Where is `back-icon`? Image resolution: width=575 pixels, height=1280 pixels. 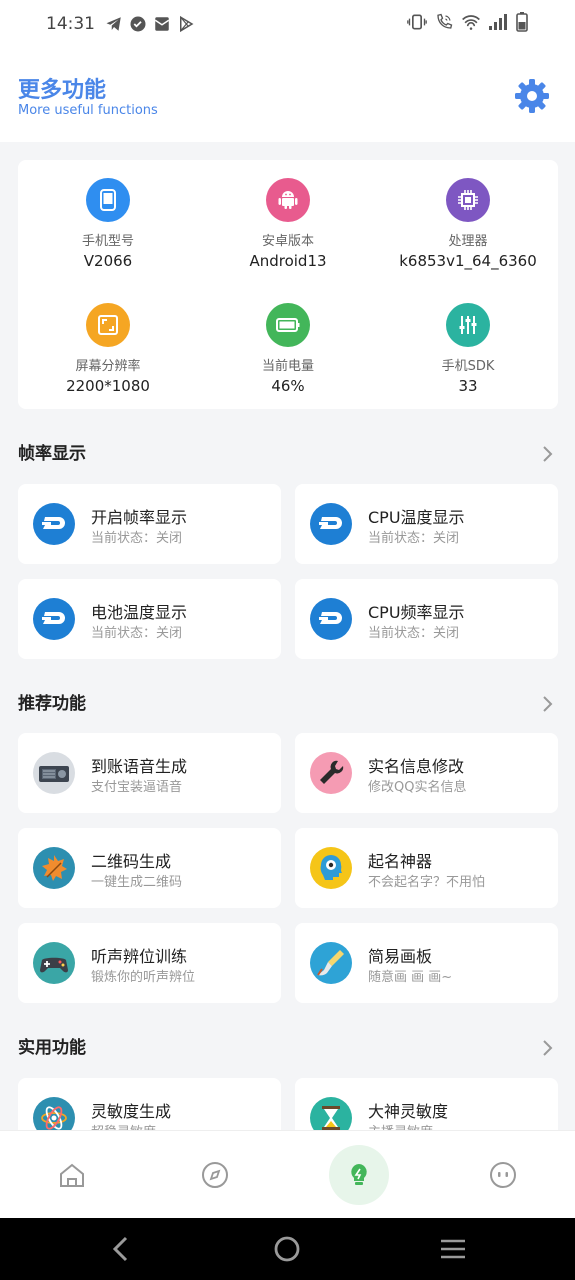 back-icon is located at coordinates (121, 1249).